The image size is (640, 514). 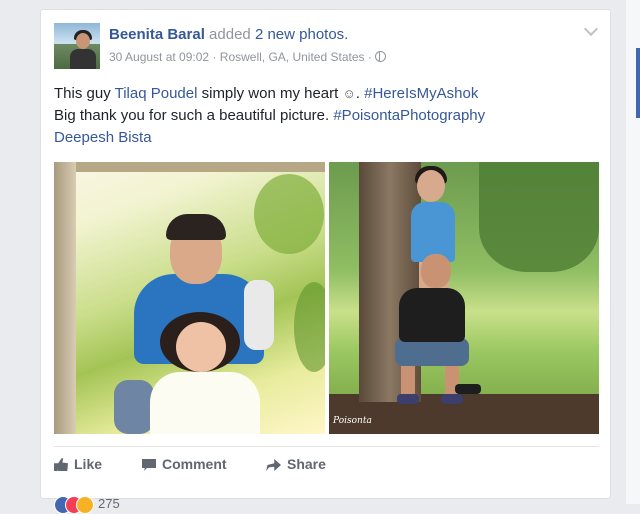 What do you see at coordinates (633, 252) in the screenshot?
I see `right-sidebar-edge` at bounding box center [633, 252].